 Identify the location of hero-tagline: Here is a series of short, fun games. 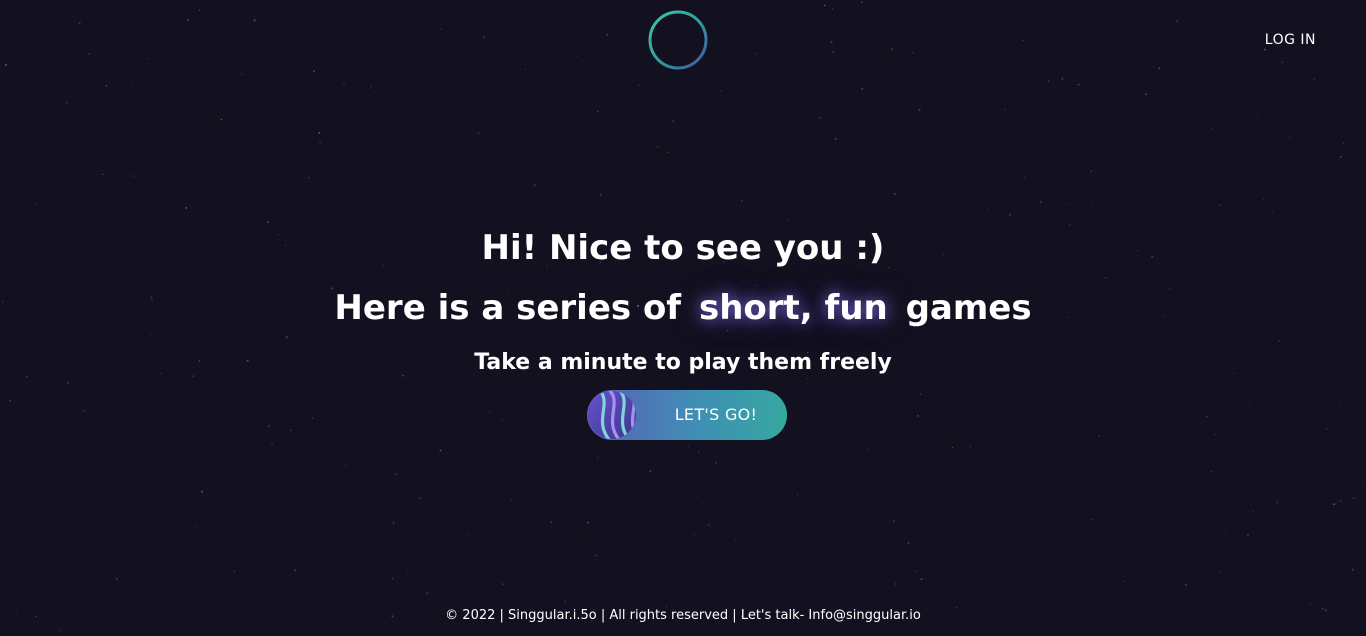
(683, 308).